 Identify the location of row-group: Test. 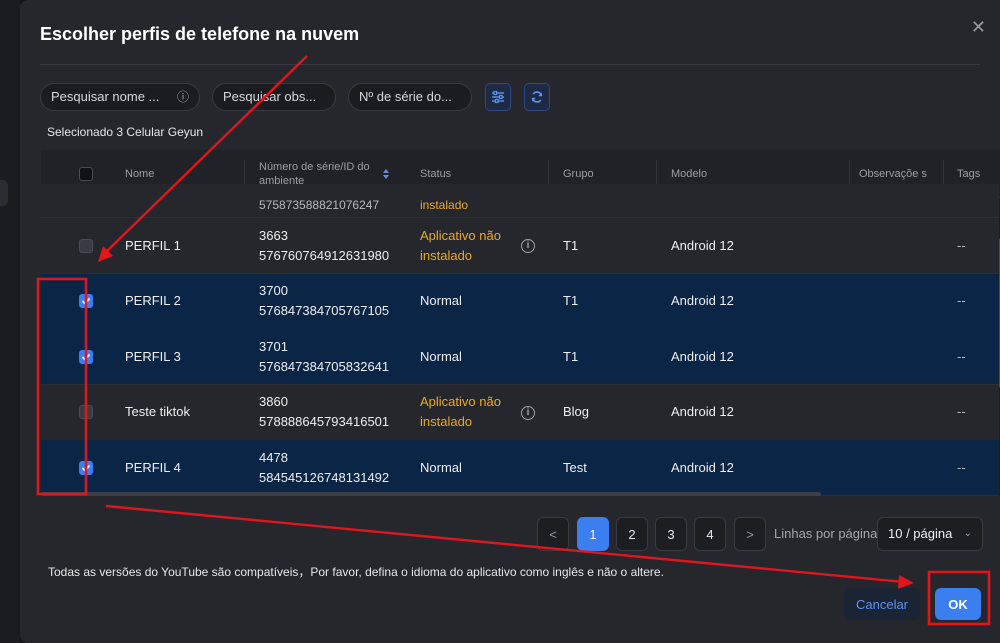
(575, 467).